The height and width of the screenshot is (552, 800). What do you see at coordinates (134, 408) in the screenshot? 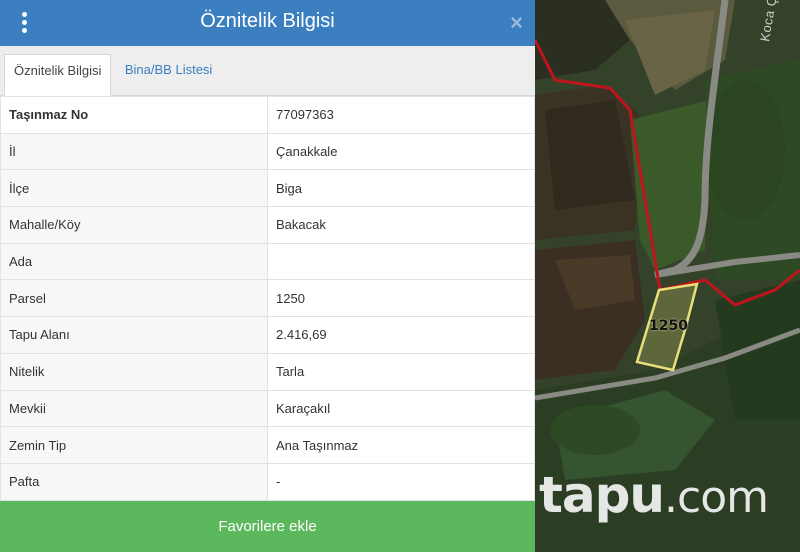
I see `attribute-key: Mevkii` at bounding box center [134, 408].